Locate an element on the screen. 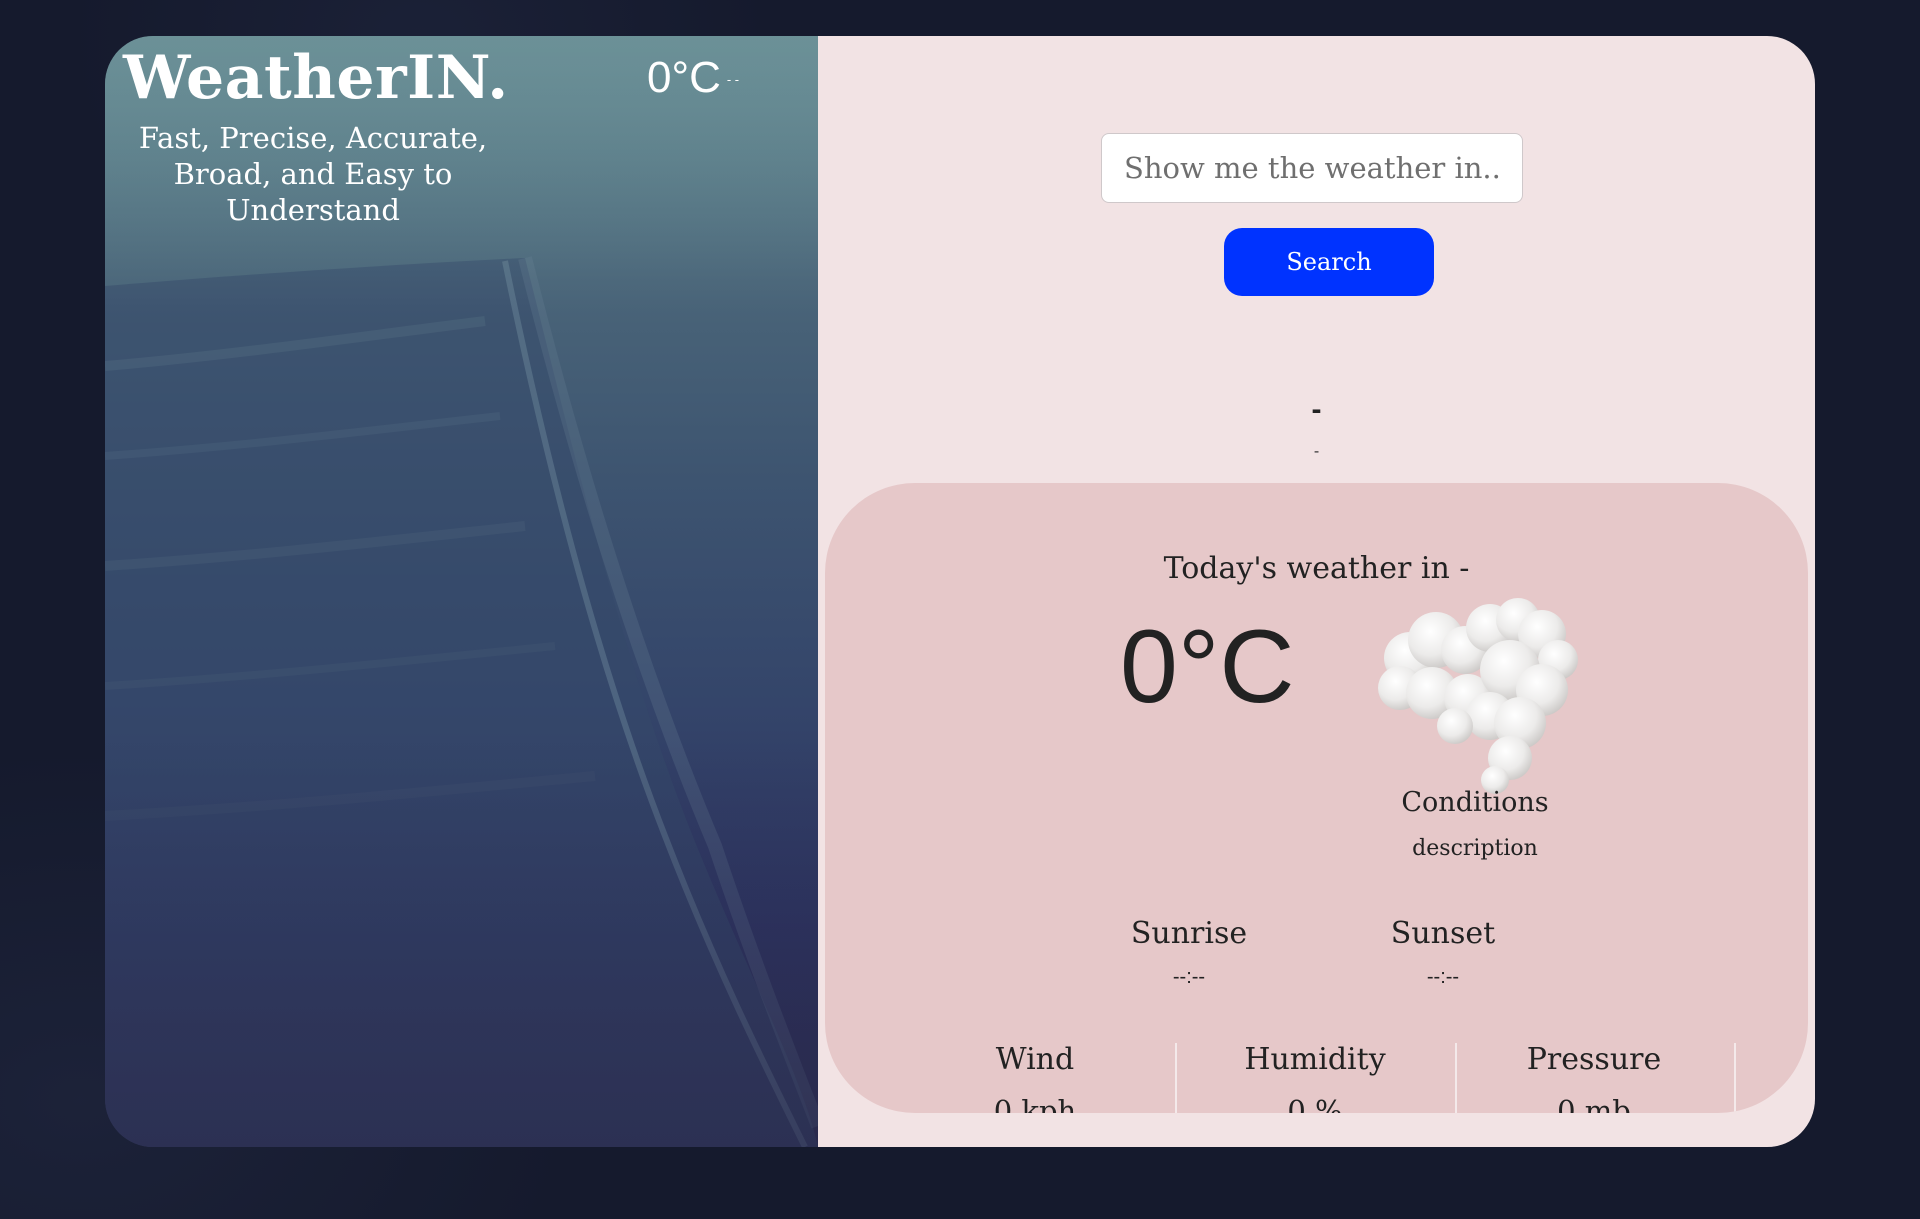  sunrise-block: Sunrise --:-- is located at coordinates (1189, 952).